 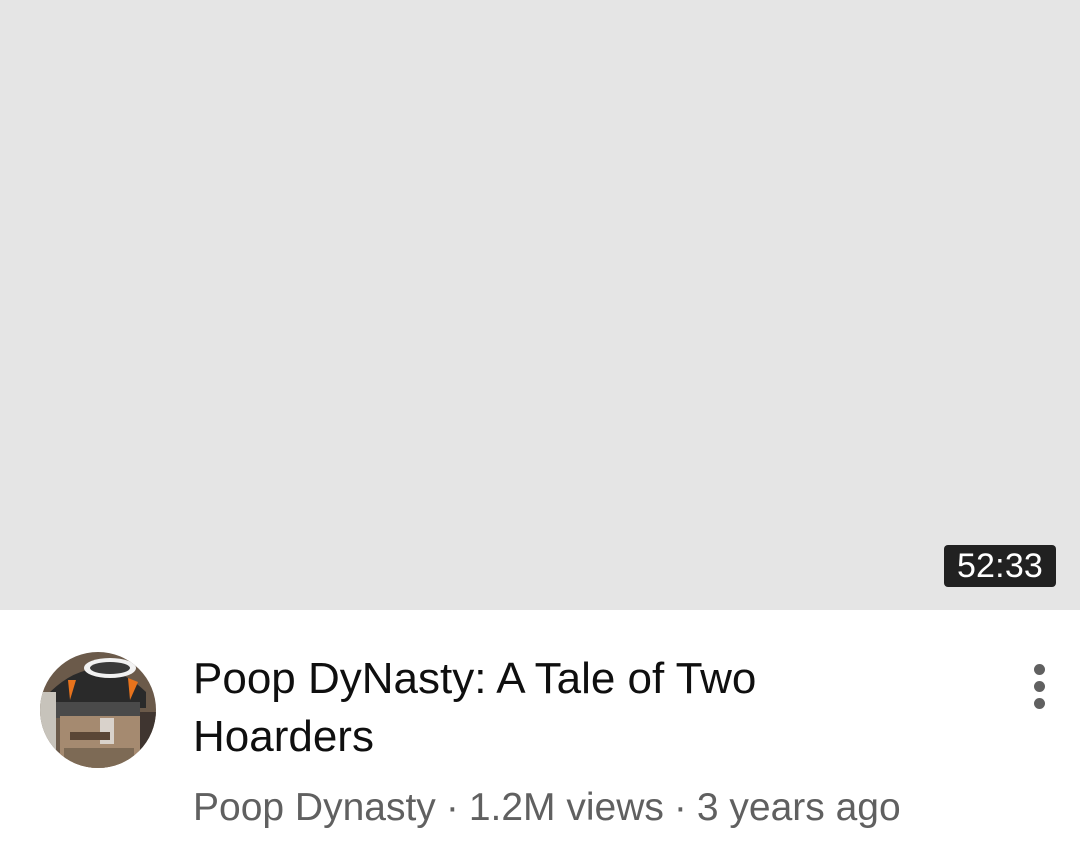 I want to click on channel-avatar, so click(x=98, y=710).